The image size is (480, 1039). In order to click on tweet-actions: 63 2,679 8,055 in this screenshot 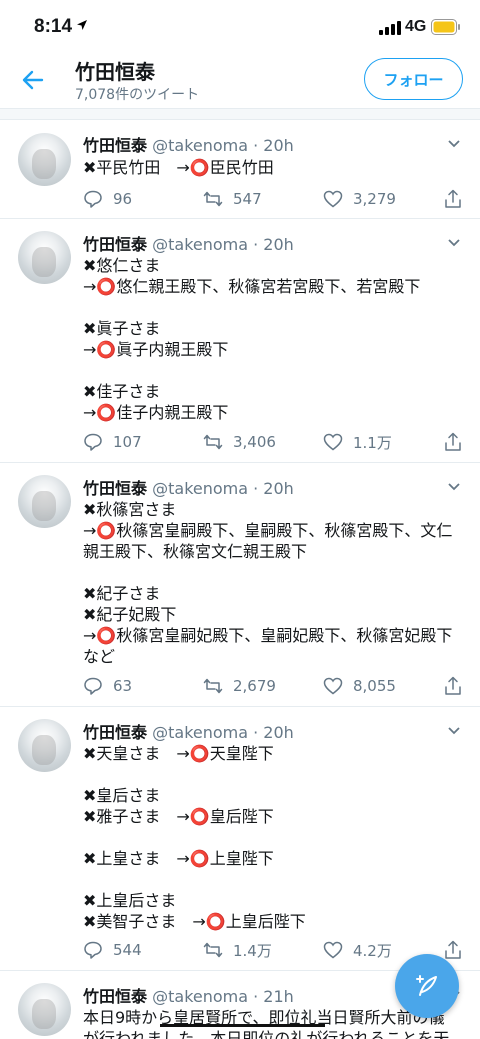, I will do `click(278, 686)`.